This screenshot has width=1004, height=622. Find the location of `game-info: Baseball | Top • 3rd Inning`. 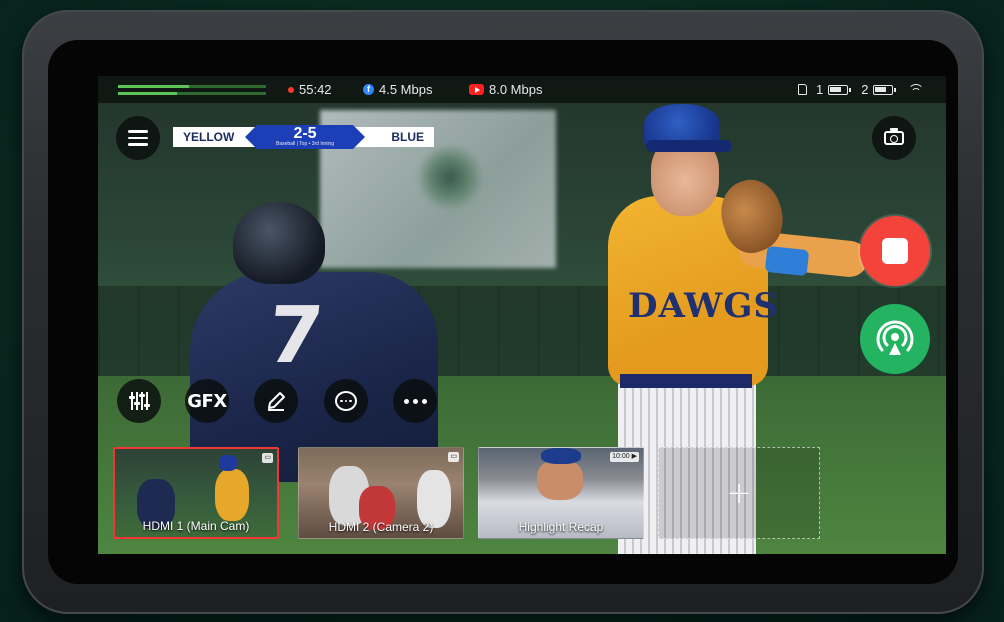

game-info: Baseball | Top • 3rd Inning is located at coordinates (305, 144).